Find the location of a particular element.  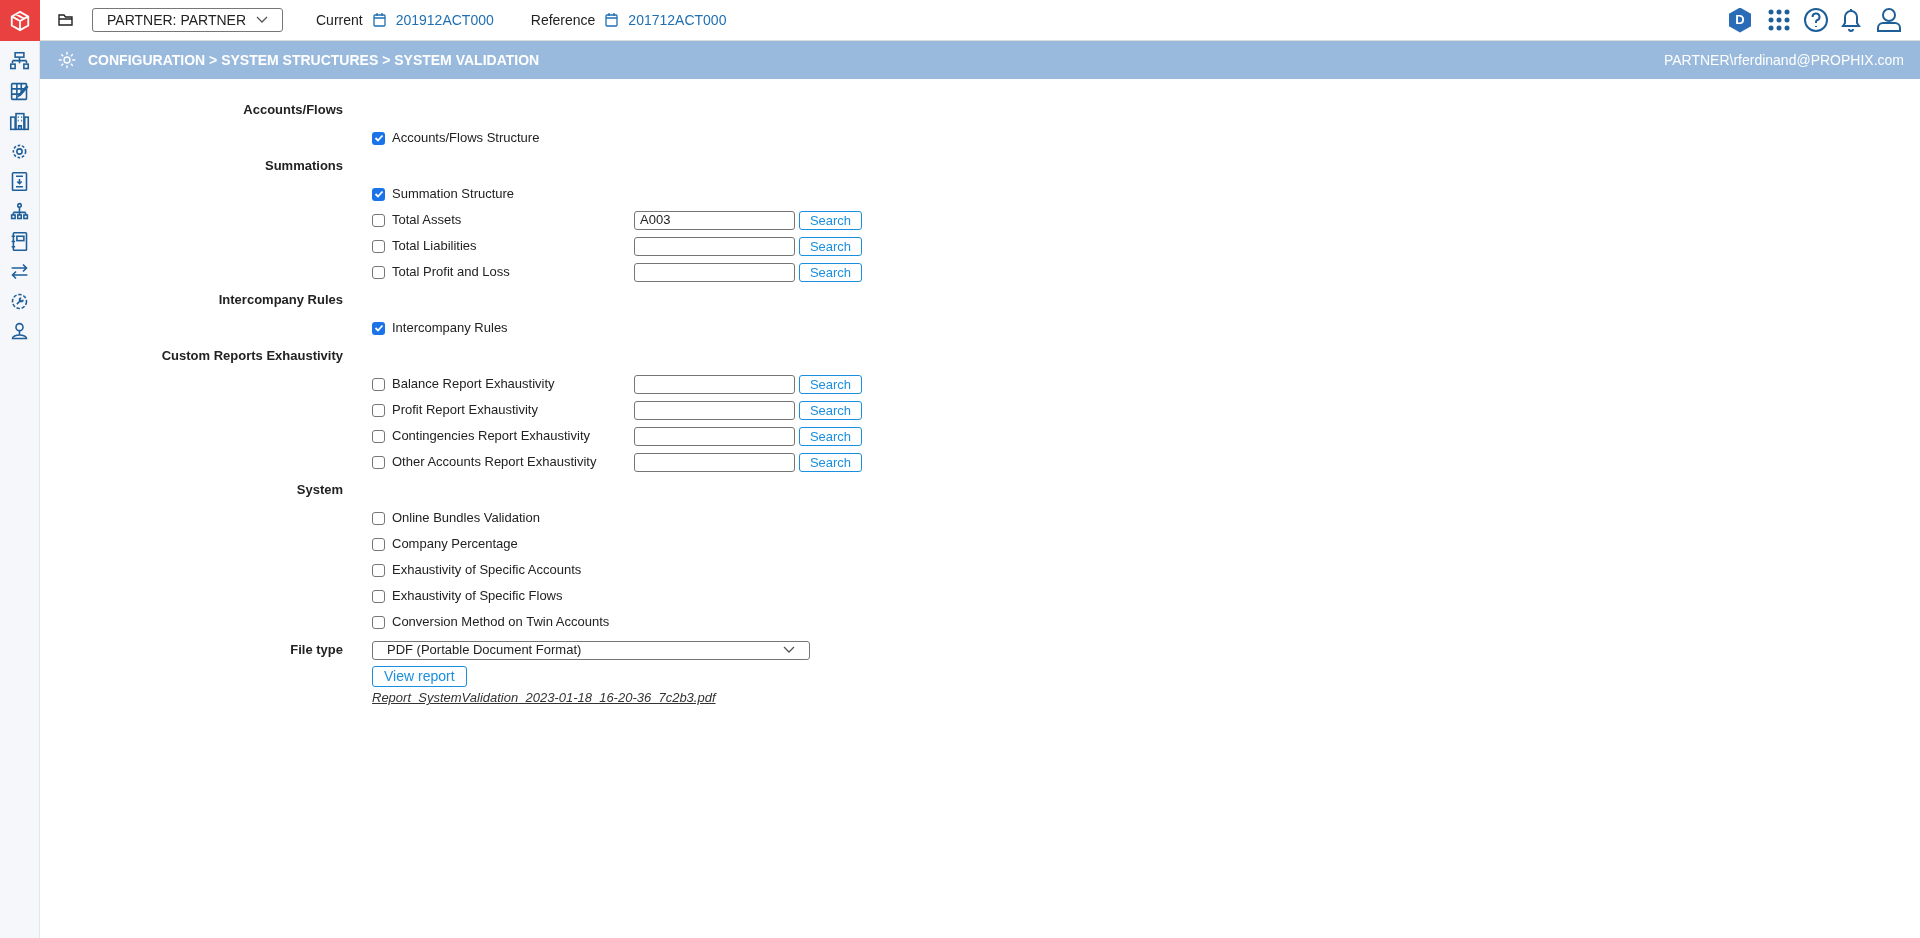

current-period-link: 201912ACT000 is located at coordinates (444, 20).